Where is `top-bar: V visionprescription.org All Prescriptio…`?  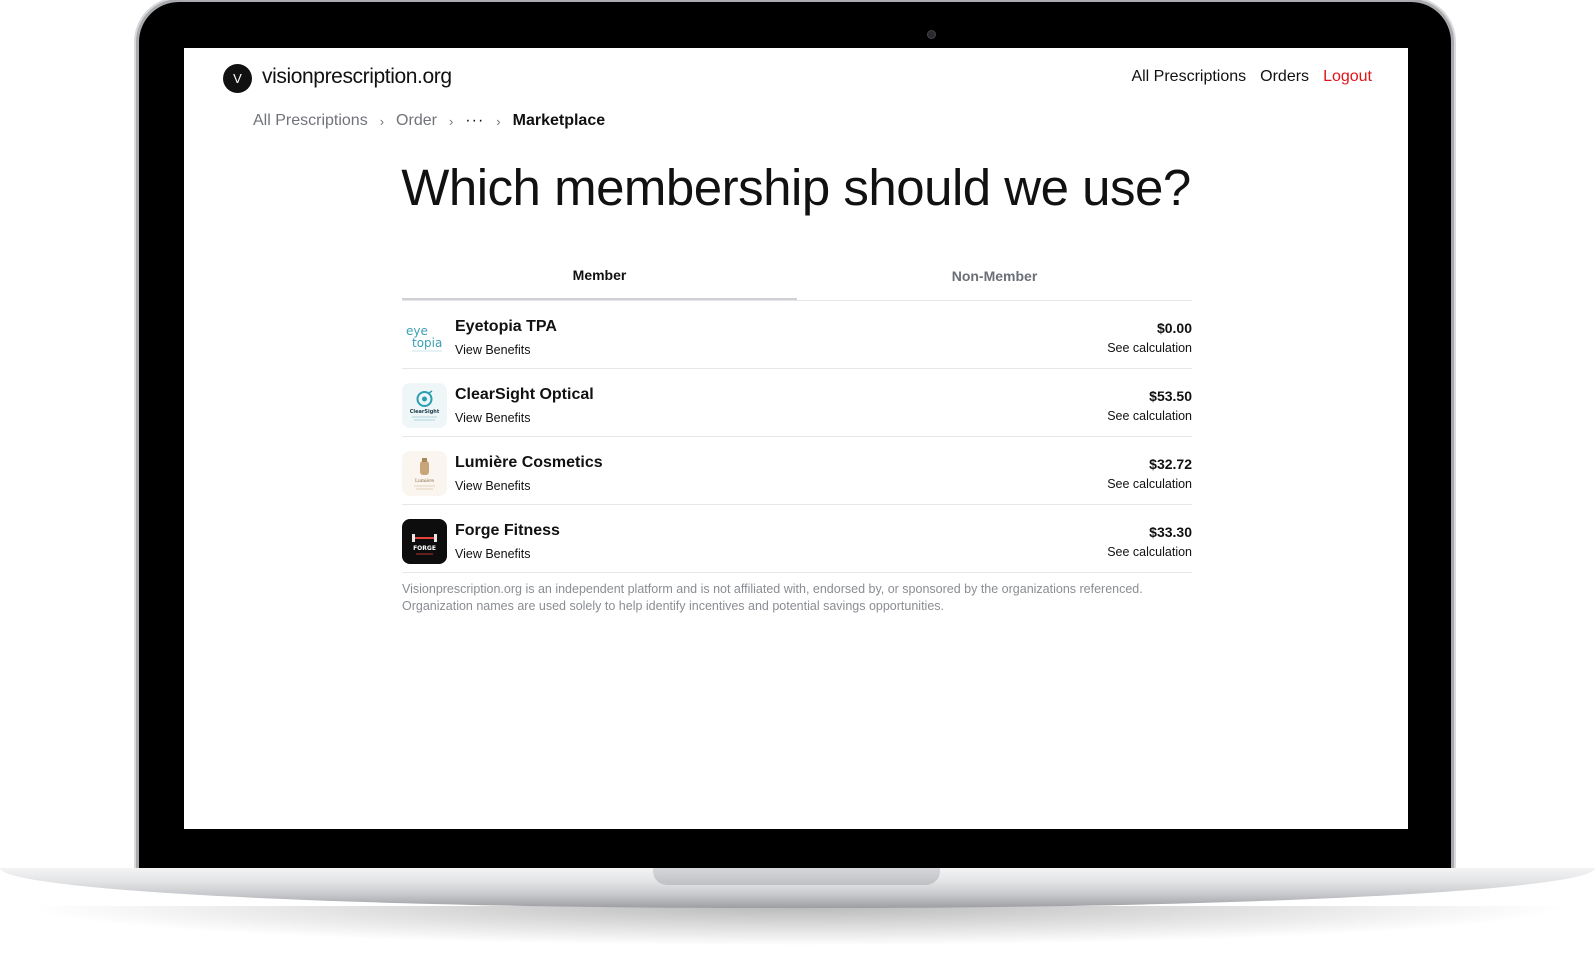
top-bar: V visionprescription.org All Prescriptio… is located at coordinates (796, 78).